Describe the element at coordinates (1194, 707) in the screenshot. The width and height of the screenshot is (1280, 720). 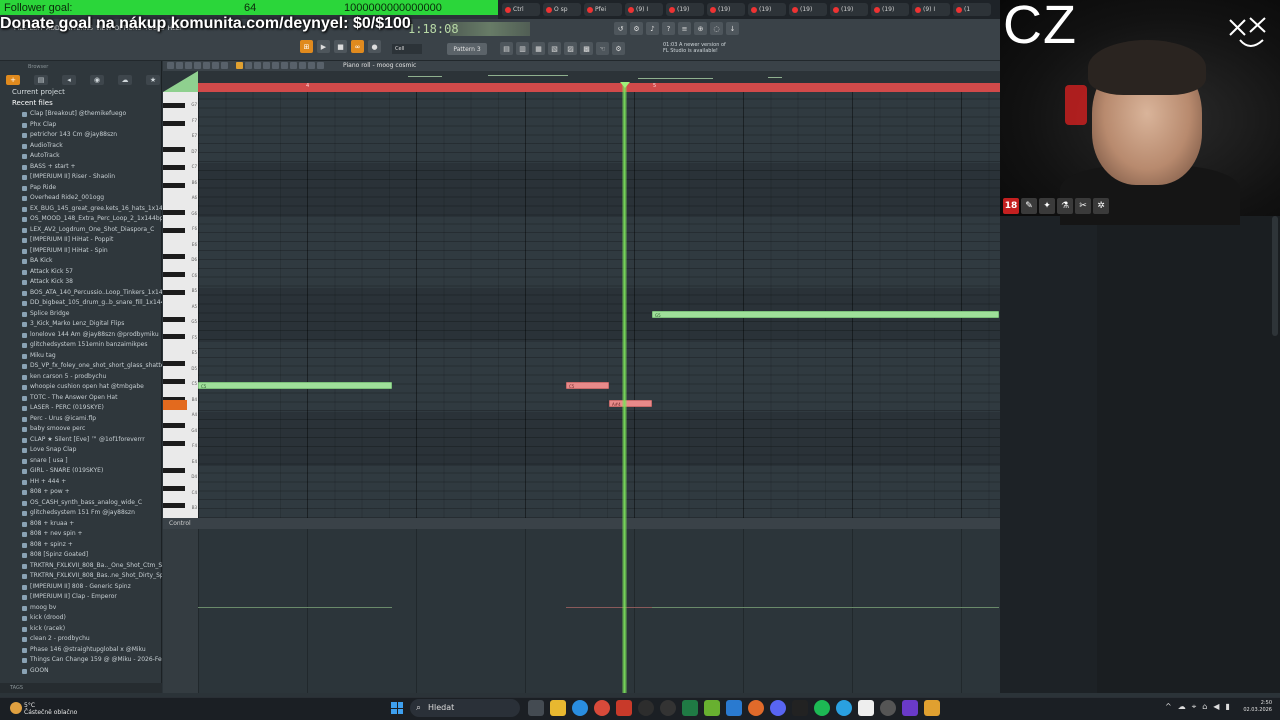
I see `location-icon: ⌖` at that location.